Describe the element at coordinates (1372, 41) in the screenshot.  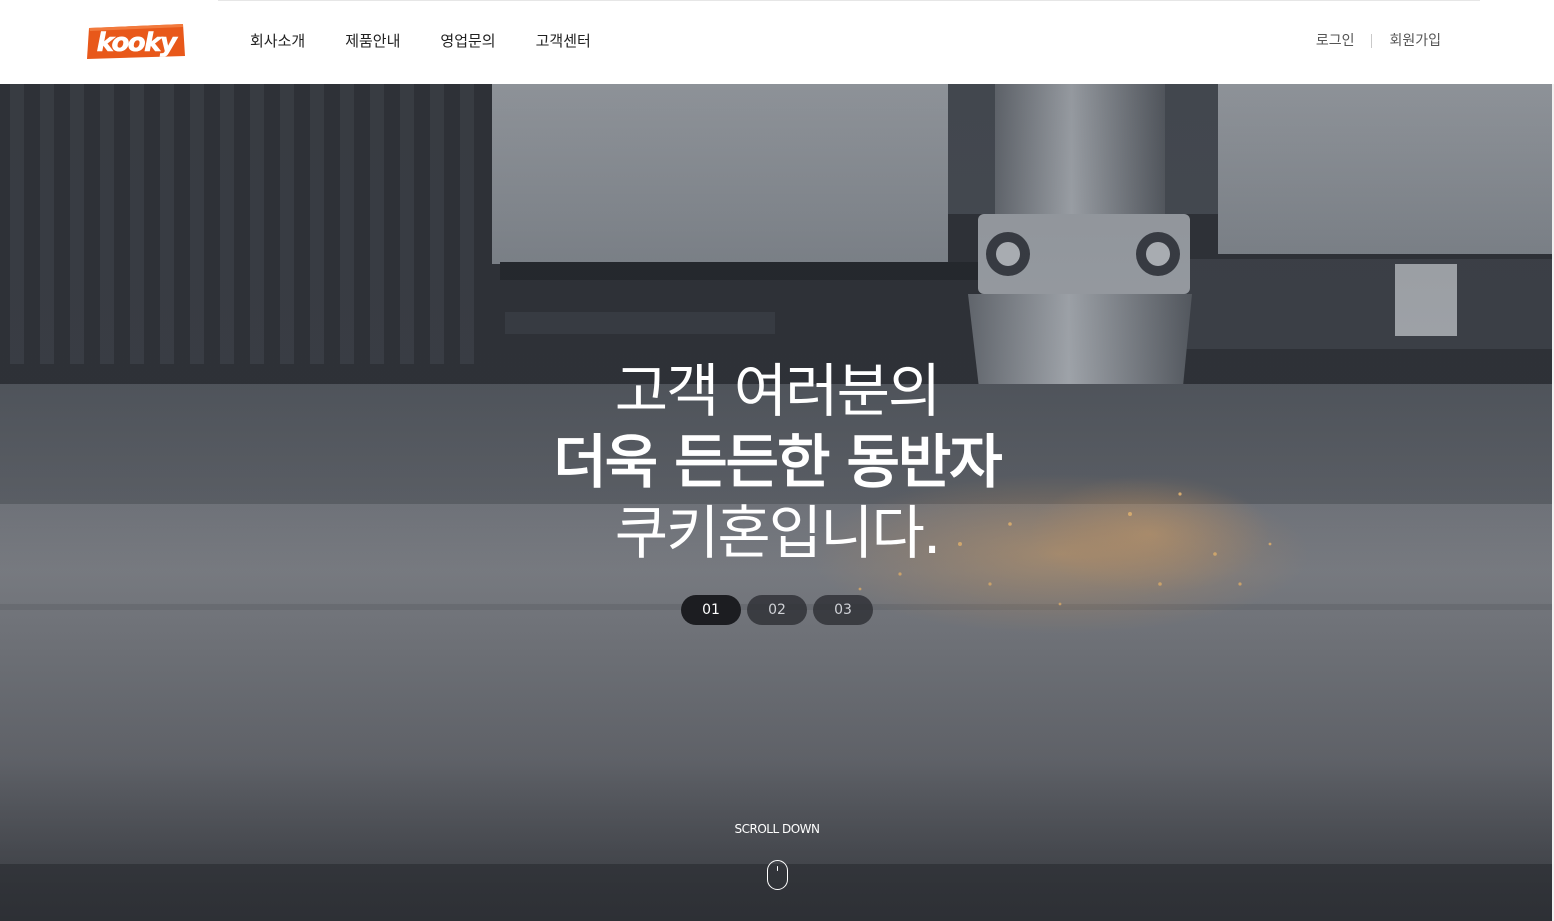
I see `utility-divider` at that location.